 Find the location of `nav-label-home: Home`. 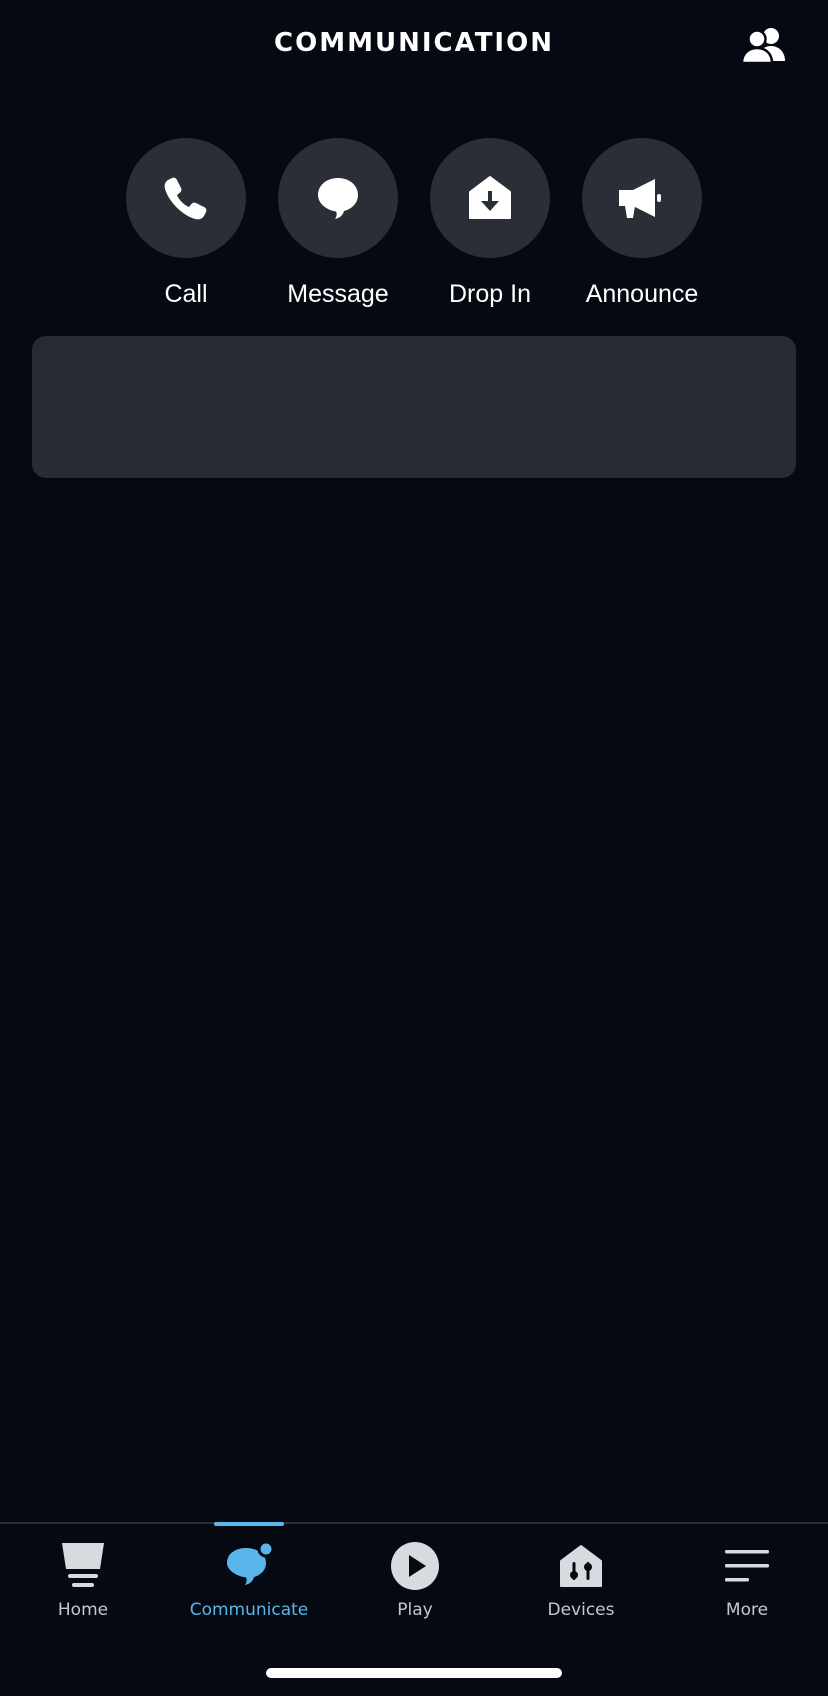

nav-label-home: Home is located at coordinates (83, 1610).